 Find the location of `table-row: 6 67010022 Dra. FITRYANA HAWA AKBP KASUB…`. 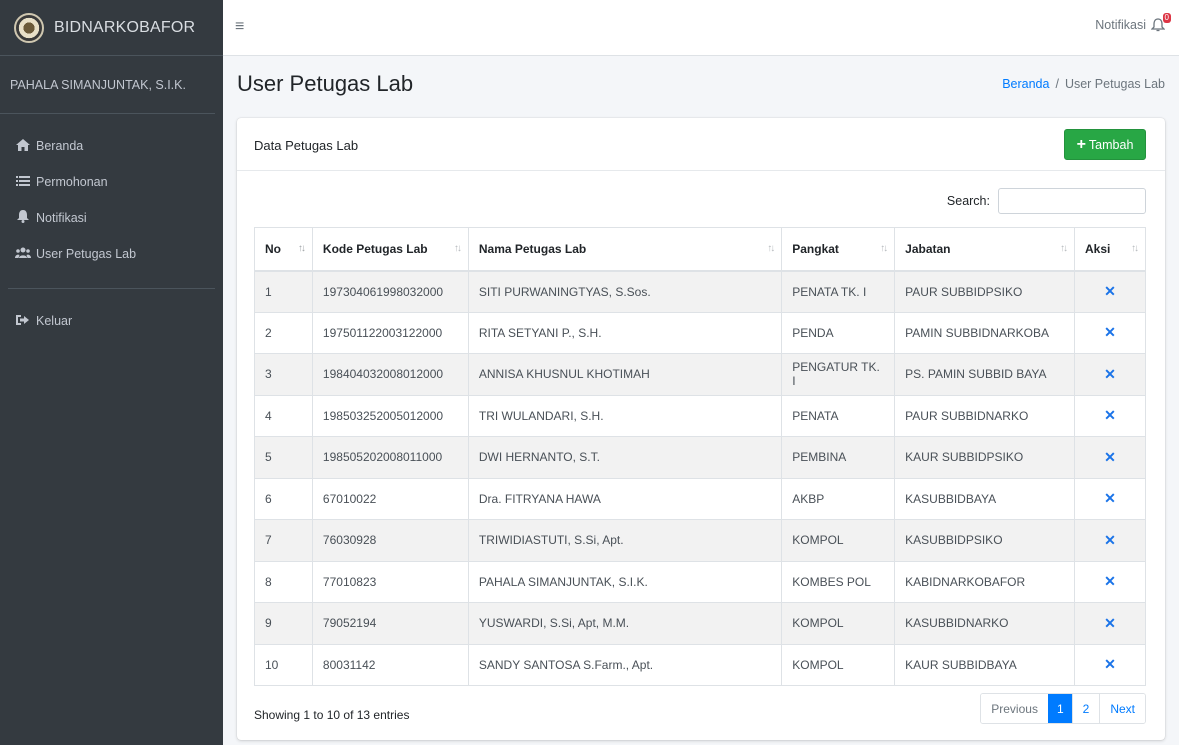

table-row: 6 67010022 Dra. FITRYANA HAWA AKBP KASUB… is located at coordinates (700, 498).